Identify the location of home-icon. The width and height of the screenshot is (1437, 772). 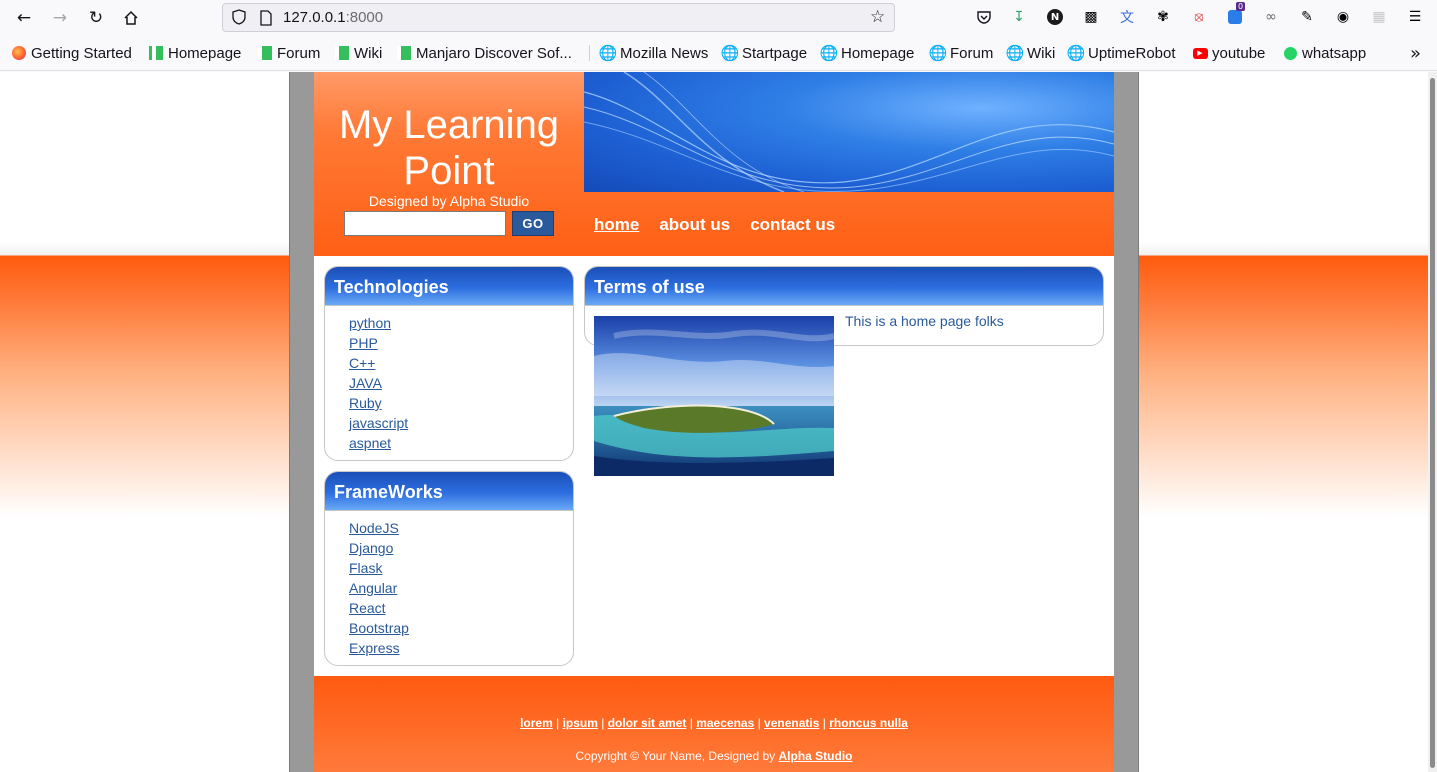
(131, 18).